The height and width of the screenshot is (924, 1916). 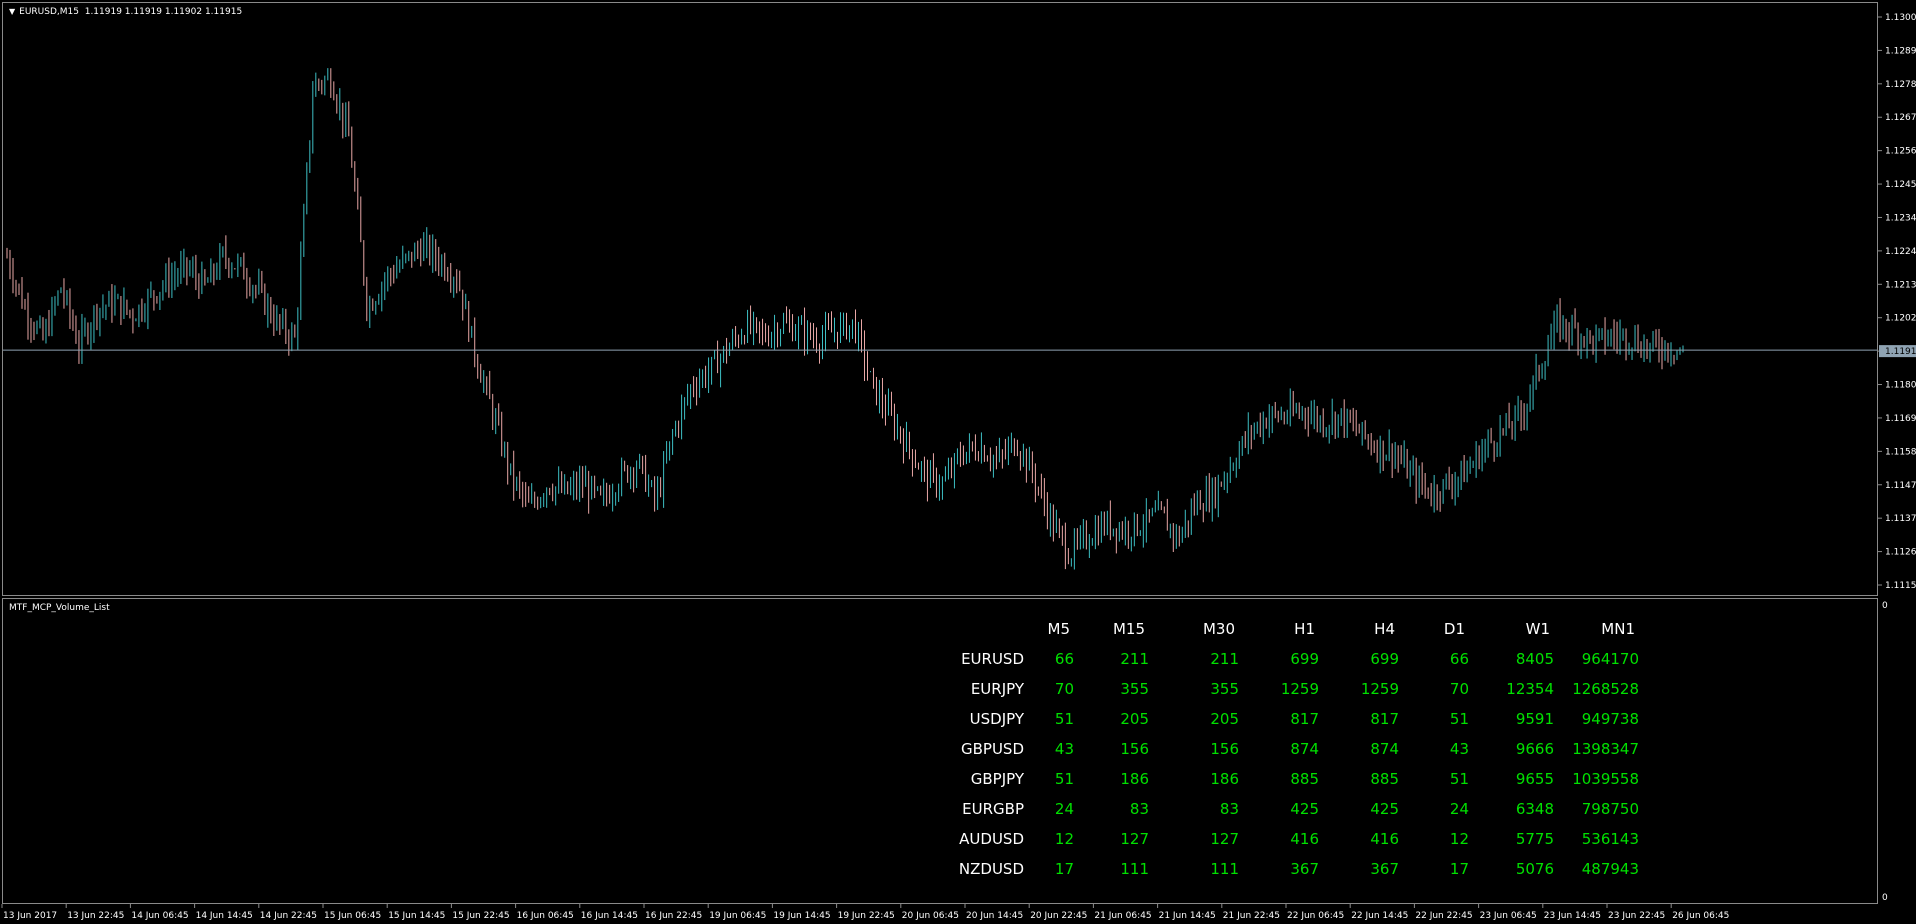 I want to click on price-label: 1.11260, so click(x=1900, y=553).